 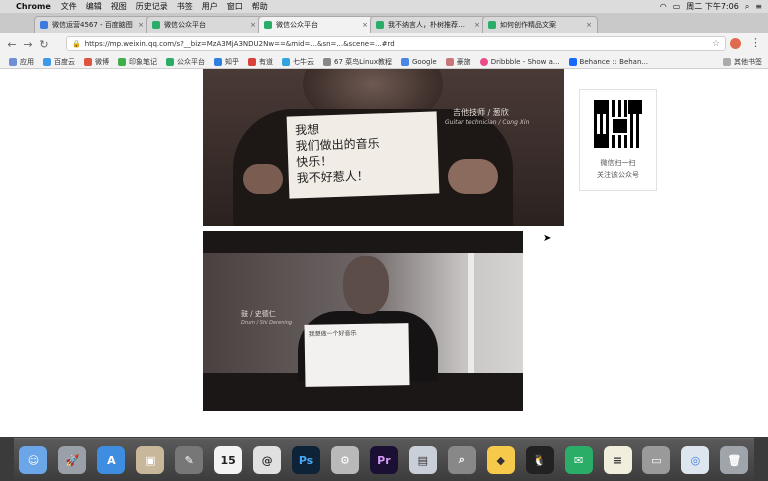 What do you see at coordinates (742, 62) in the screenshot?
I see `bookmark-other: 其他书签` at bounding box center [742, 62].